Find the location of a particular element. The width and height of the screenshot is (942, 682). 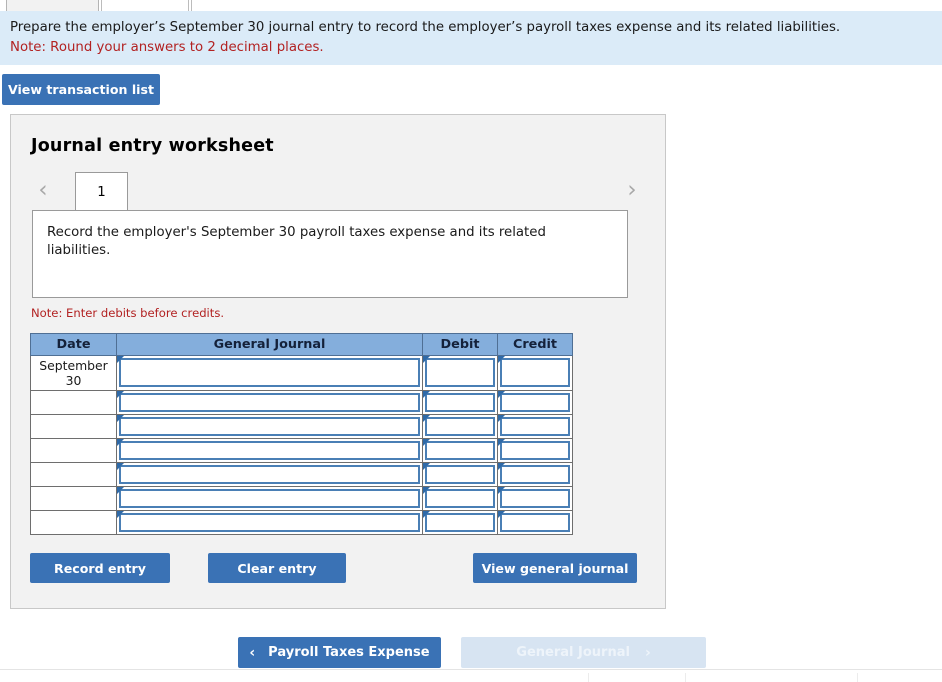

date-cell-value: September 30 is located at coordinates (73, 373).